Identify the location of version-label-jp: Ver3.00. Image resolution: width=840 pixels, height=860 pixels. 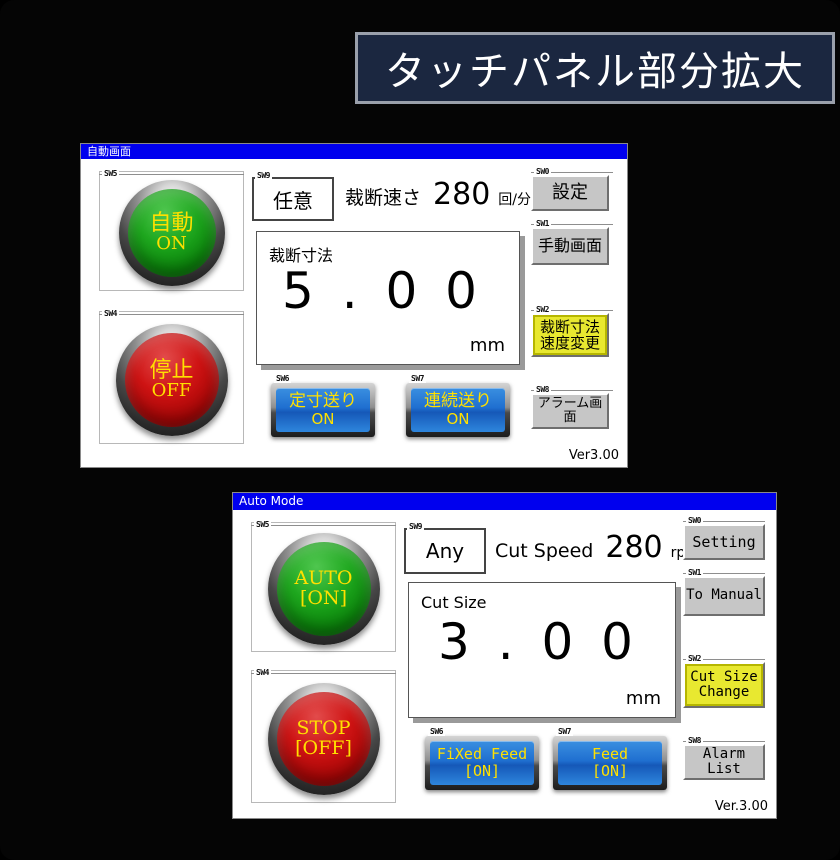
(593, 455).